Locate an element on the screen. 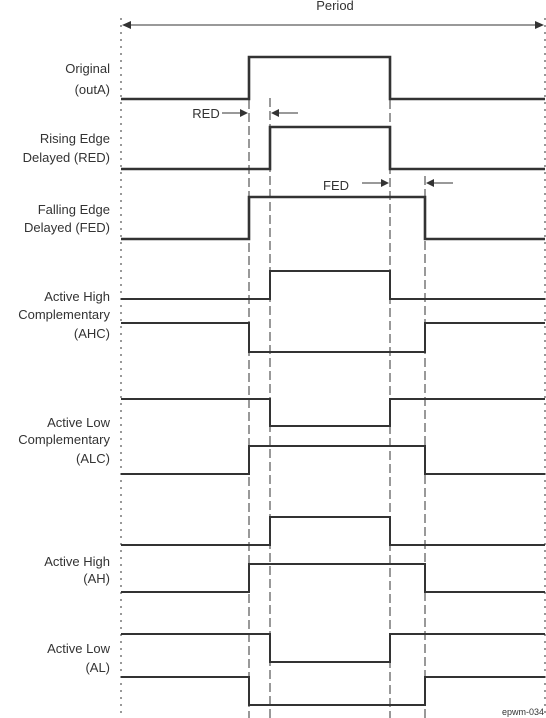 The image size is (546, 718). red-label: RED is located at coordinates (205, 113).